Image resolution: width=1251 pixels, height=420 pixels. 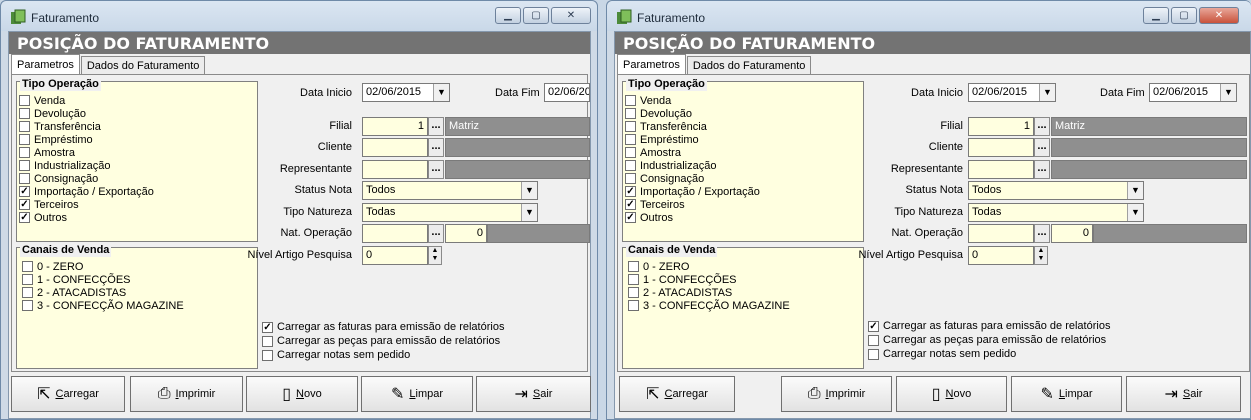 What do you see at coordinates (139, 266) in the screenshot?
I see `canal-item: 0 - ZERO` at bounding box center [139, 266].